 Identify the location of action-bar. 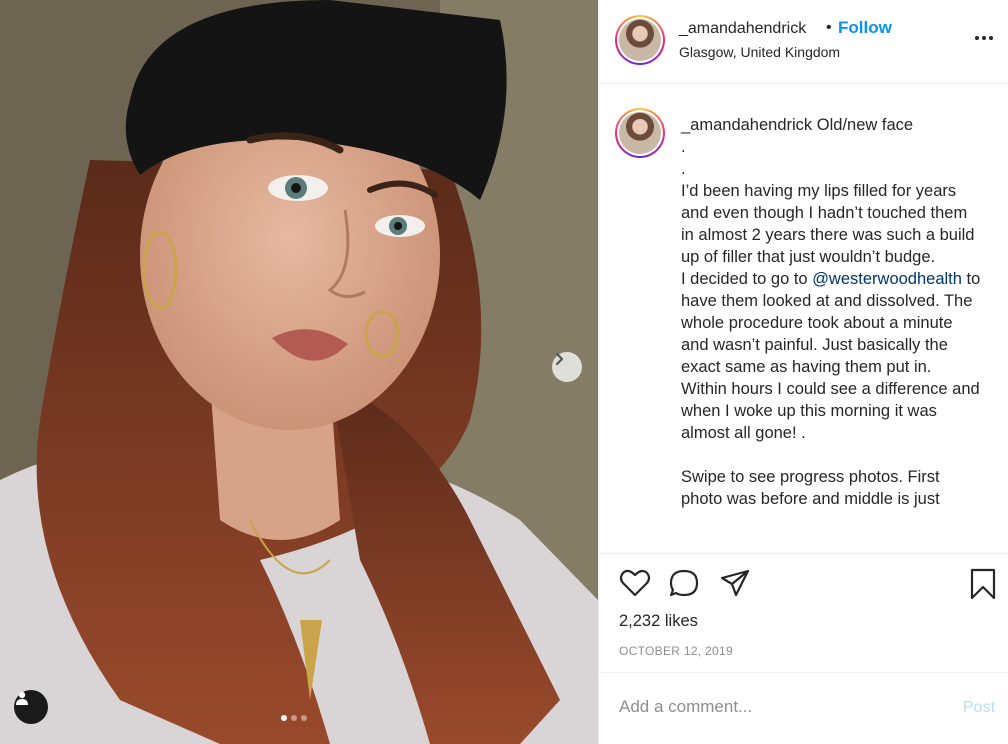
(803, 586).